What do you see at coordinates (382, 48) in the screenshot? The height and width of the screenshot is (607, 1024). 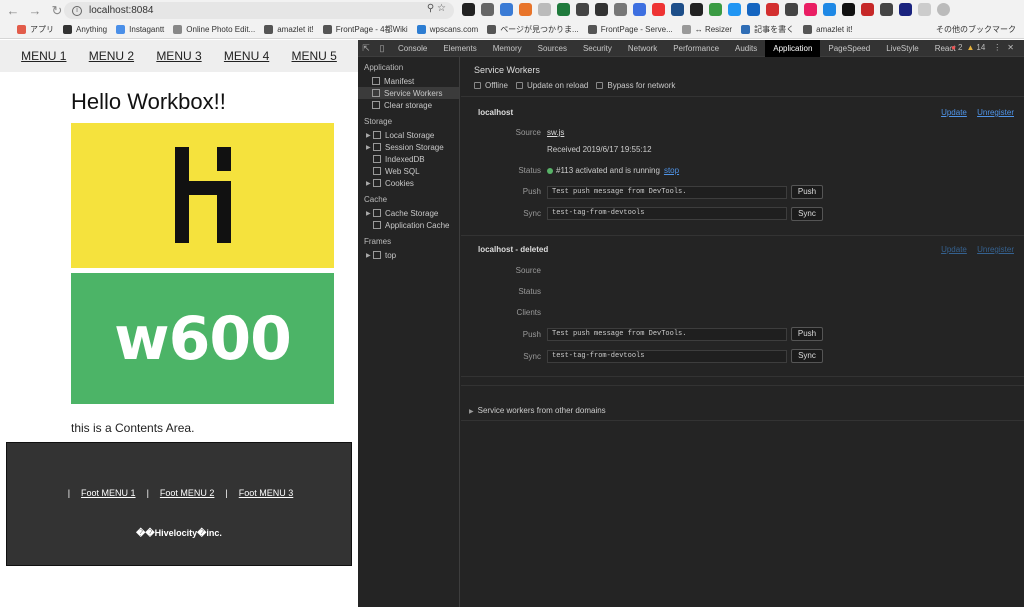 I see `device-toolbar-icon: ▯` at bounding box center [382, 48].